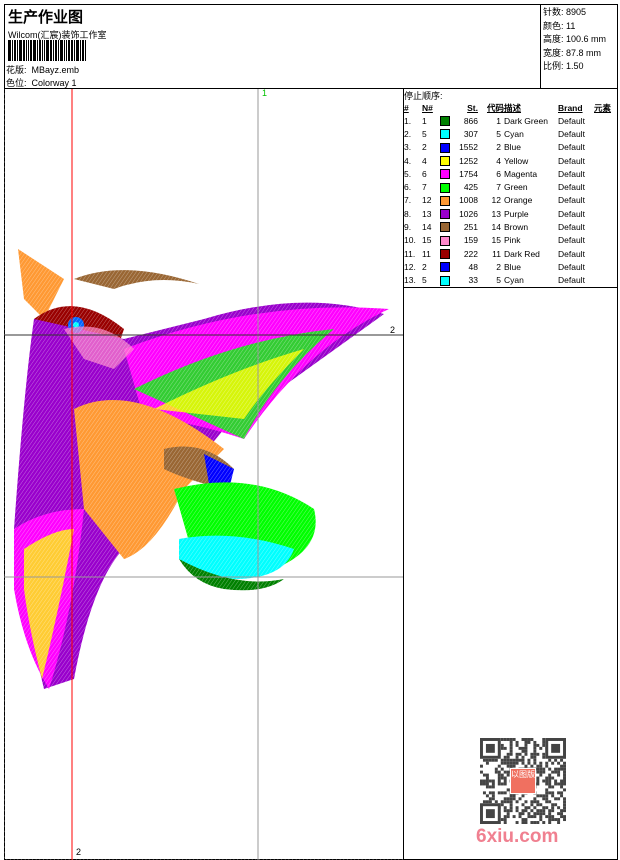 This screenshot has width=620, height=860. I want to click on color-description: Blue, so click(513, 266).